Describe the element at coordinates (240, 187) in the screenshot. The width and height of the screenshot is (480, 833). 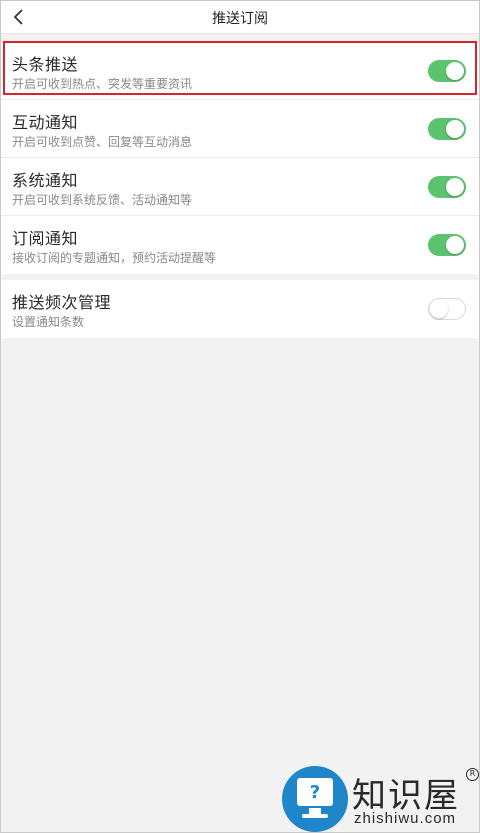
I see `setting-row-system-notice: 系统通知 开启可收到系统反馈、活动通知等` at that location.